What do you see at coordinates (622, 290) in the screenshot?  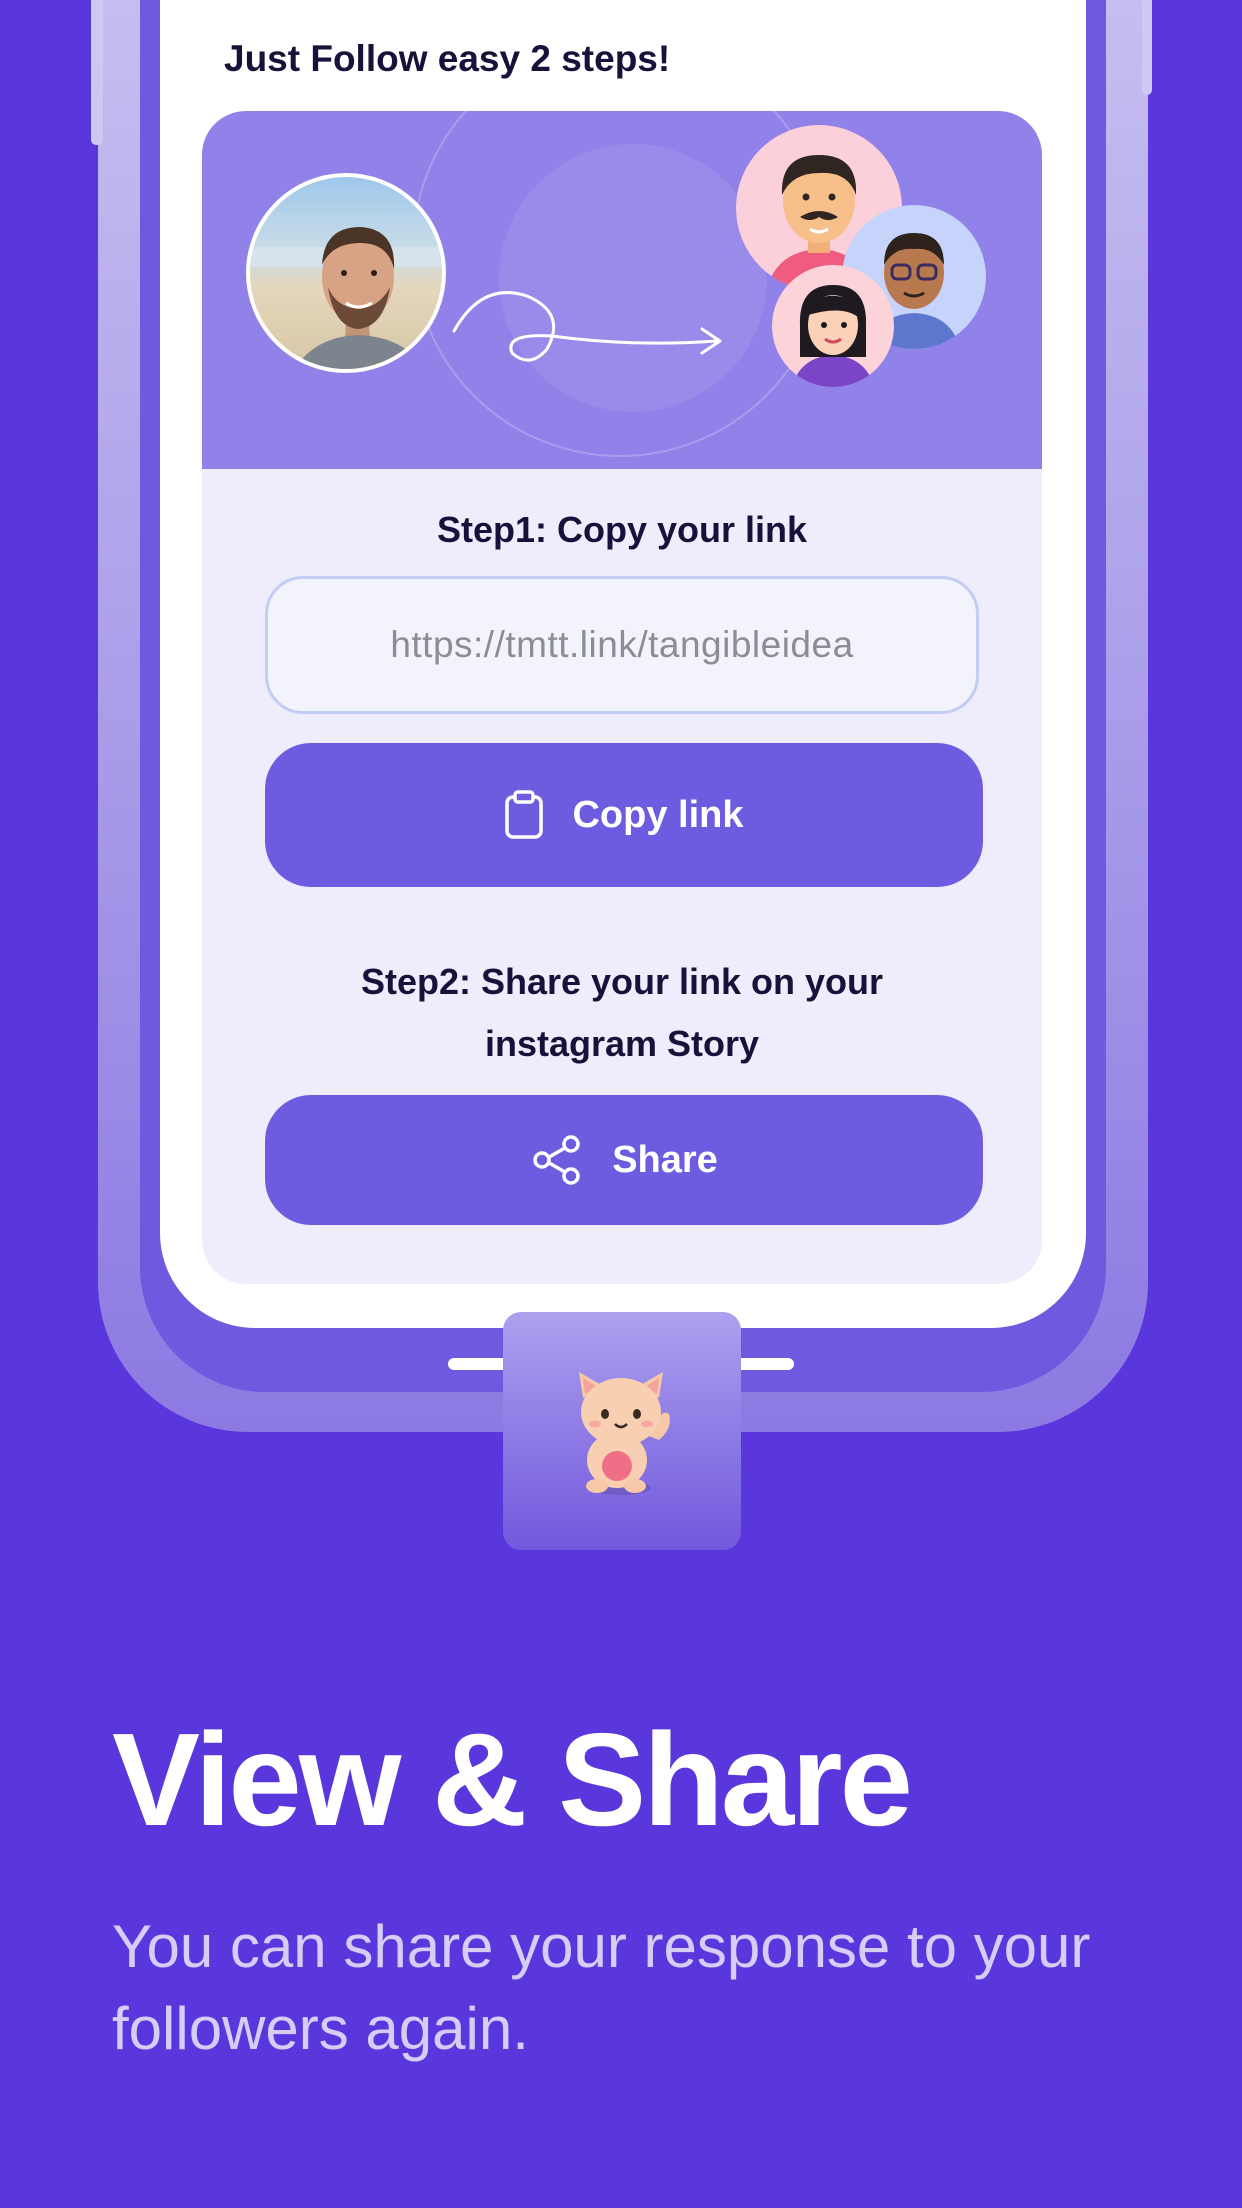 I see `share-illustration-banner` at bounding box center [622, 290].